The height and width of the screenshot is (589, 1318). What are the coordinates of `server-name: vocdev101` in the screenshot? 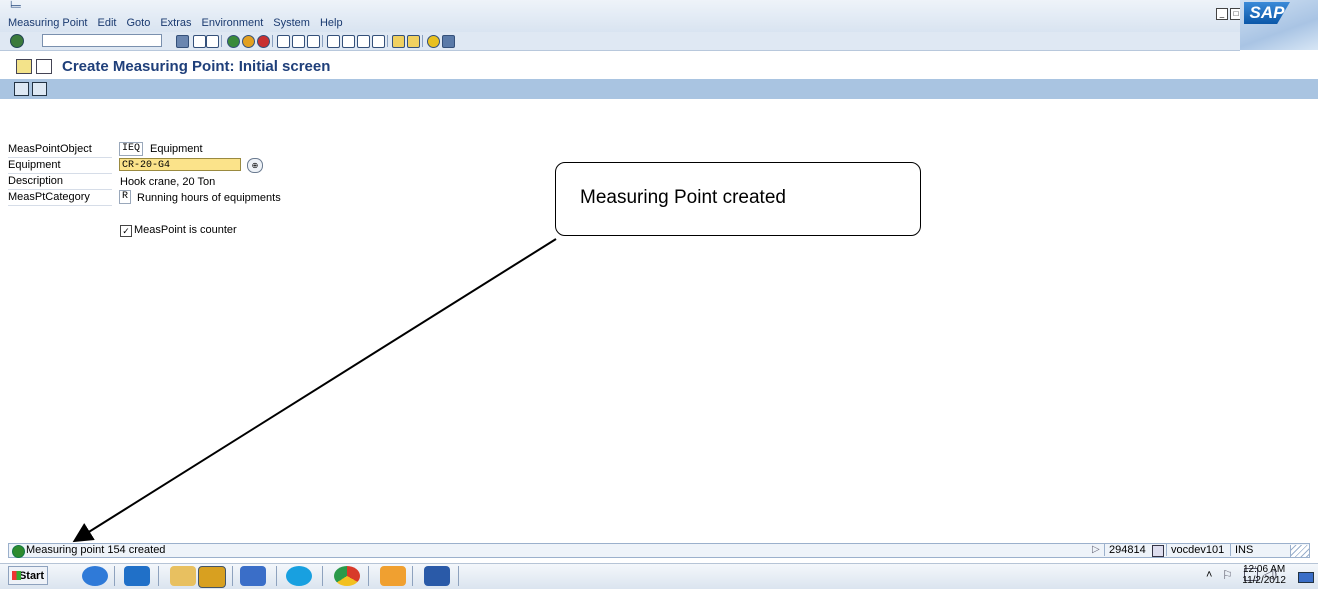 It's located at (1195, 550).